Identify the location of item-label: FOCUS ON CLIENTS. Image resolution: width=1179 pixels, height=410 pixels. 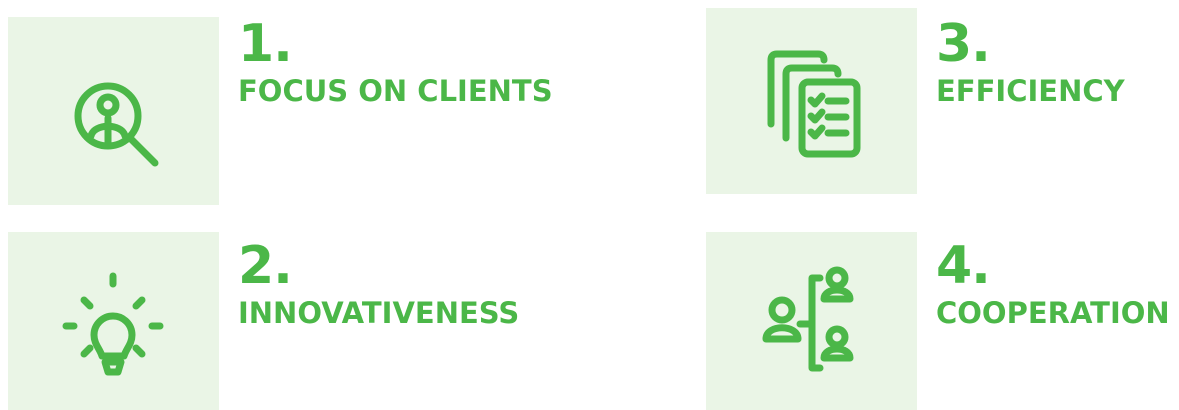
(395, 91).